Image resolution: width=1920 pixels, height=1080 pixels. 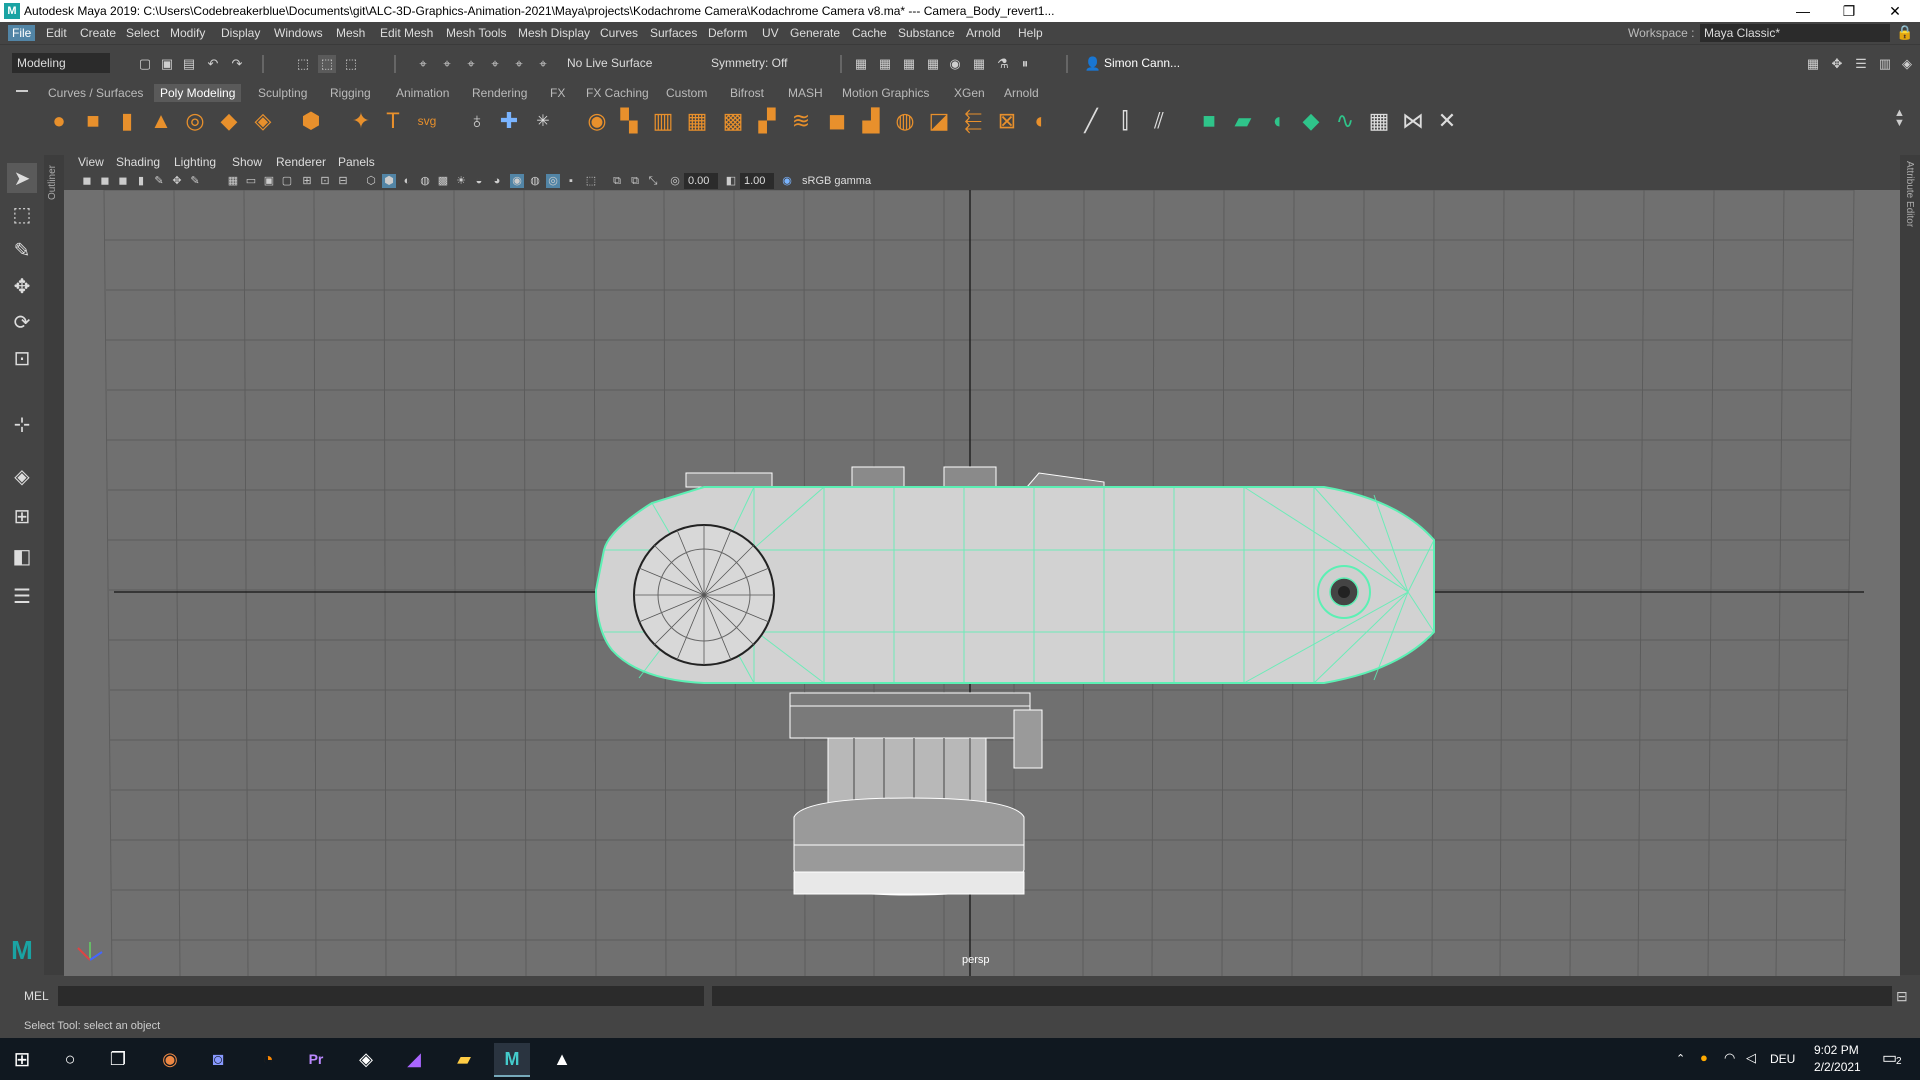 What do you see at coordinates (95, 93) in the screenshot?
I see `tab-curves-surfaces: Curves / Surfaces` at bounding box center [95, 93].